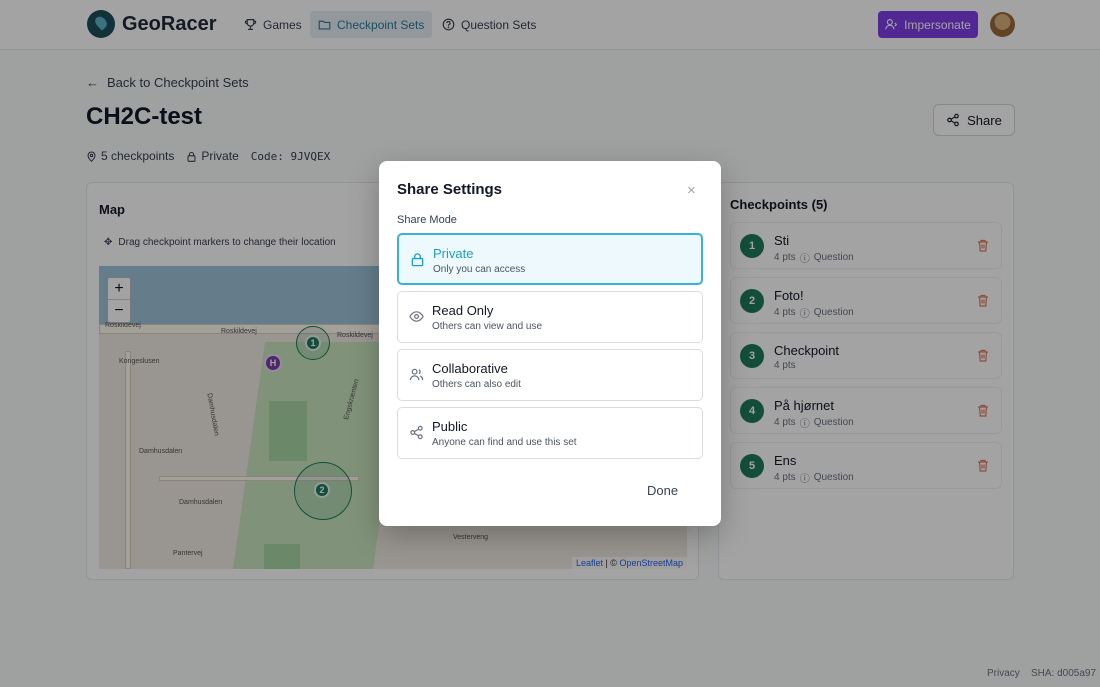 This screenshot has width=1100, height=687. What do you see at coordinates (504, 442) in the screenshot?
I see `option-description: Anyone can find and use this set` at bounding box center [504, 442].